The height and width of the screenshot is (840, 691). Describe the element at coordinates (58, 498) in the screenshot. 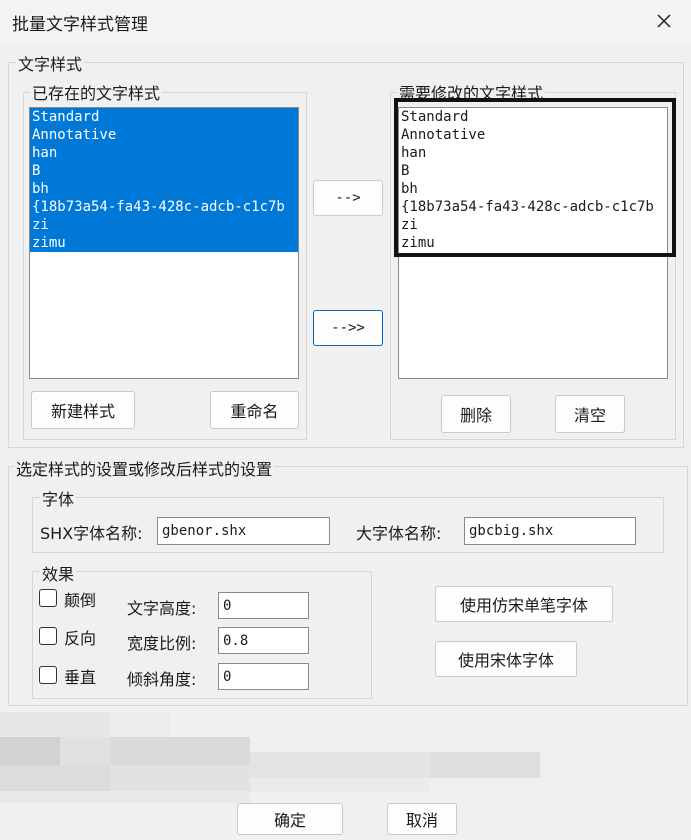

I see `font-legend: 字体` at that location.